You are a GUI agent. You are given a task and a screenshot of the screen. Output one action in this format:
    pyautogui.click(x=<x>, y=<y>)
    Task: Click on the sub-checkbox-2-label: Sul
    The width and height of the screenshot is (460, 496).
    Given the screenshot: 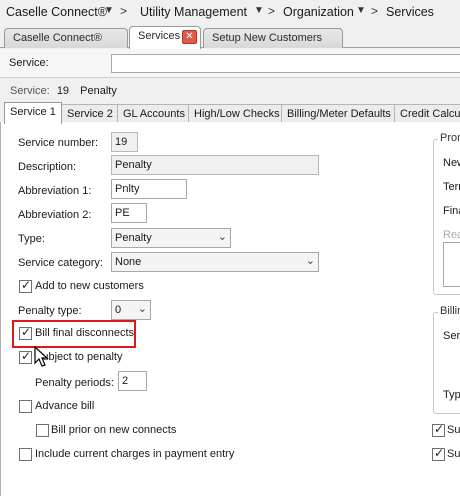 What is the action you would take?
    pyautogui.click(x=453, y=454)
    